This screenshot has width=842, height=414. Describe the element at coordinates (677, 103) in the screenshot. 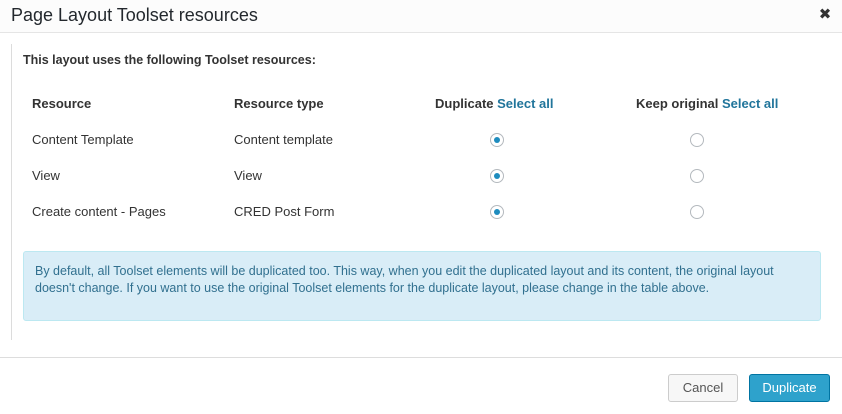

I see `header-keep-original-label: Keep original` at that location.